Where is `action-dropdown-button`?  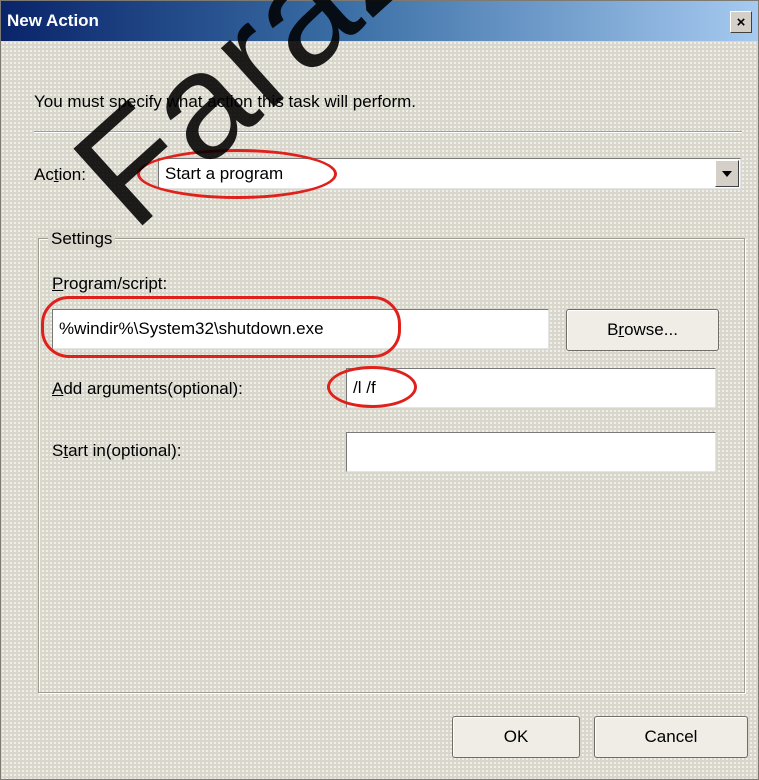 action-dropdown-button is located at coordinates (727, 173).